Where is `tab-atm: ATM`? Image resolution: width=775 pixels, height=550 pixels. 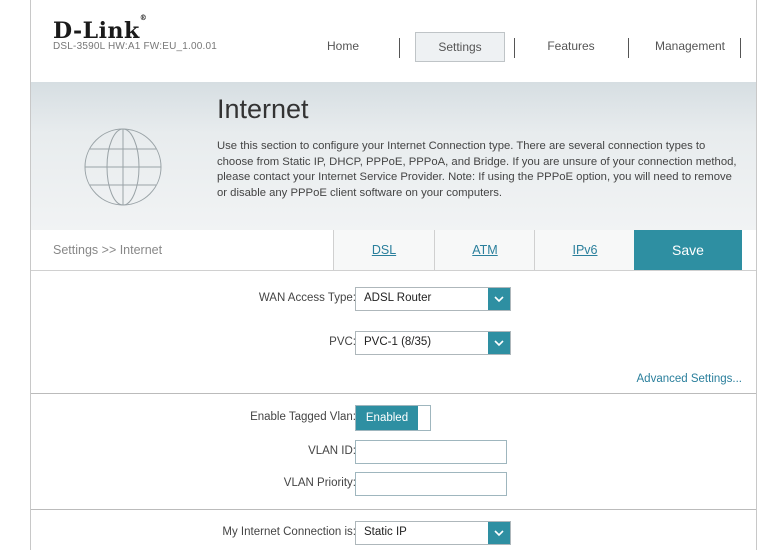
tab-atm: ATM is located at coordinates (484, 250).